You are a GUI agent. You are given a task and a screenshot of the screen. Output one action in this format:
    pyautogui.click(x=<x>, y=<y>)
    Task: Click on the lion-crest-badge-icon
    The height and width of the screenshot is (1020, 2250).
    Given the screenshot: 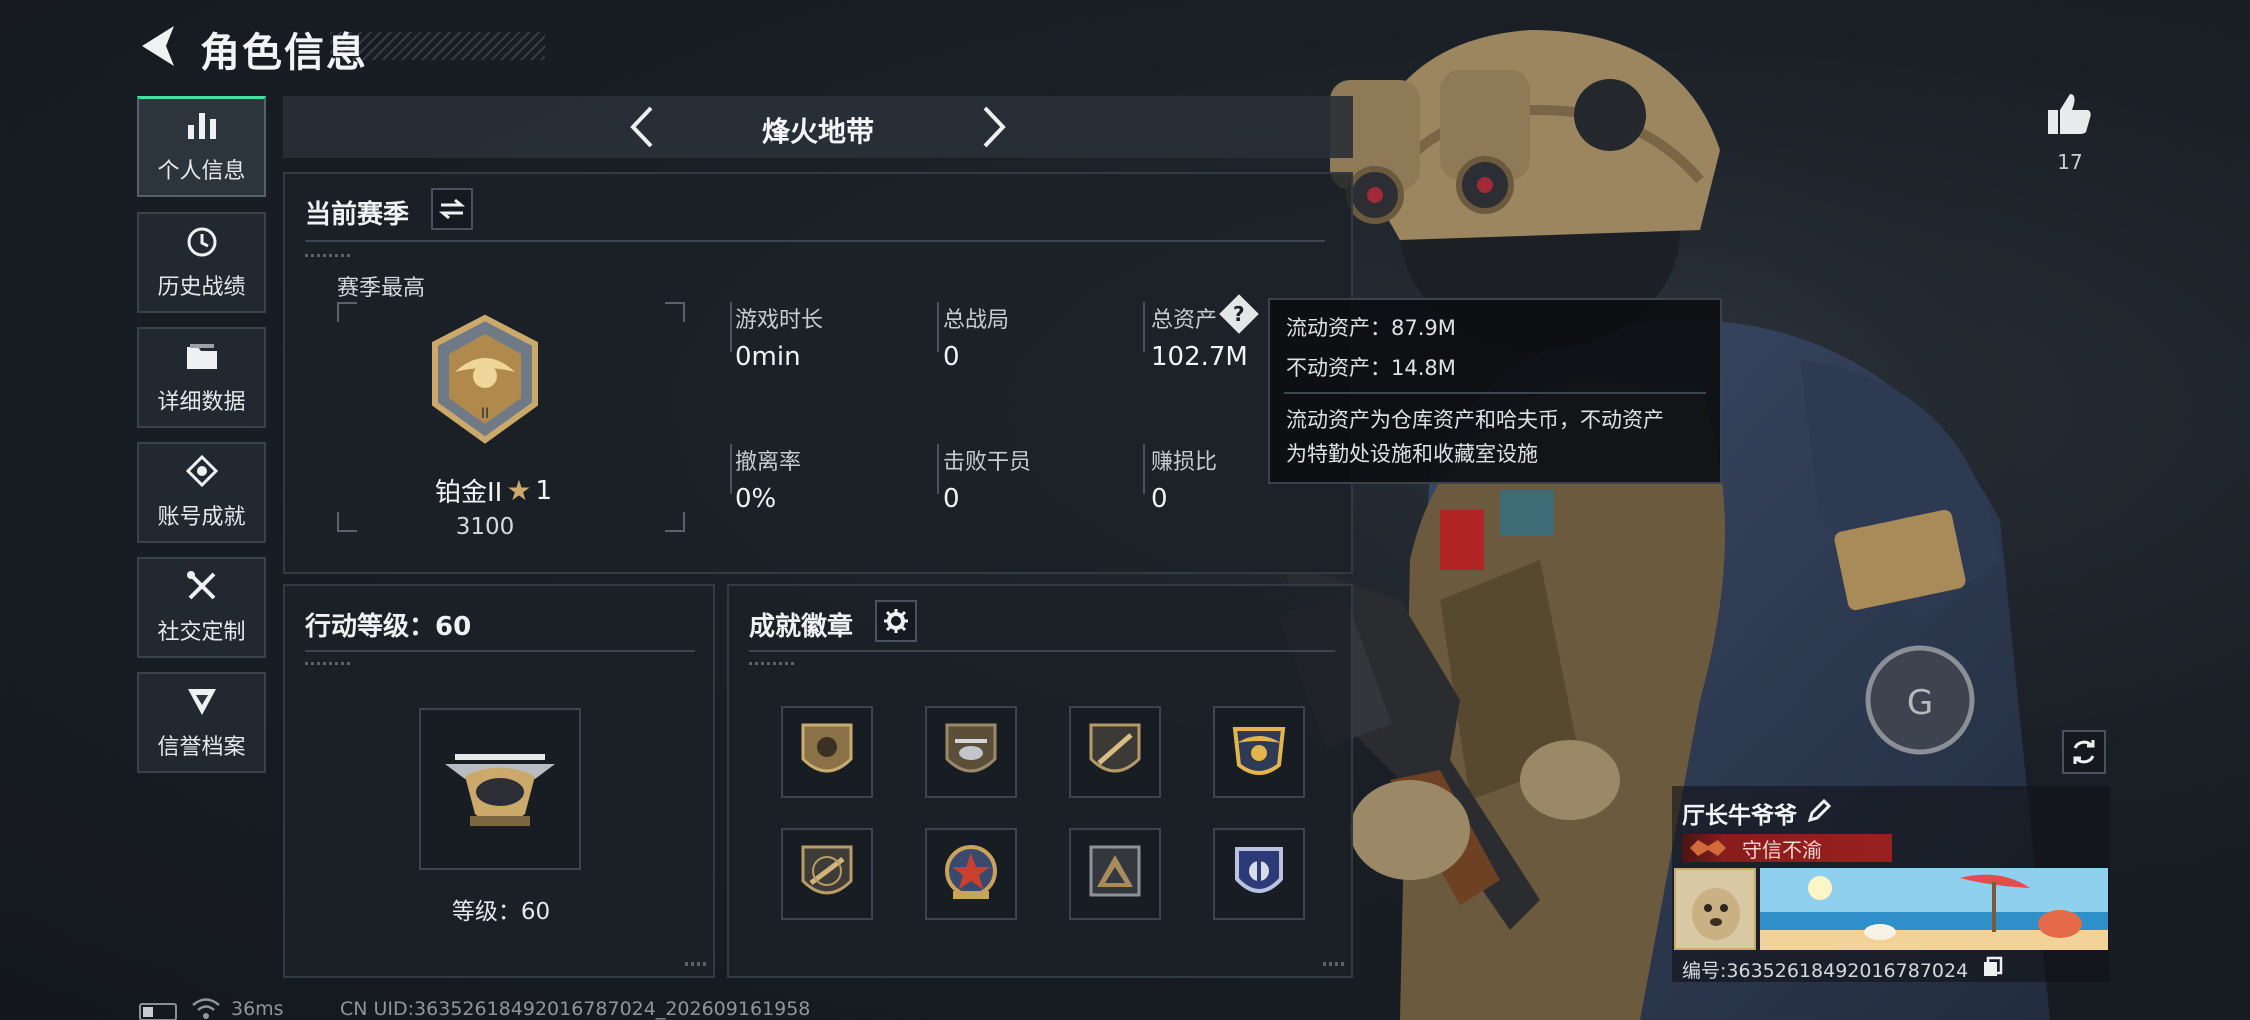 What is the action you would take?
    pyautogui.click(x=827, y=748)
    